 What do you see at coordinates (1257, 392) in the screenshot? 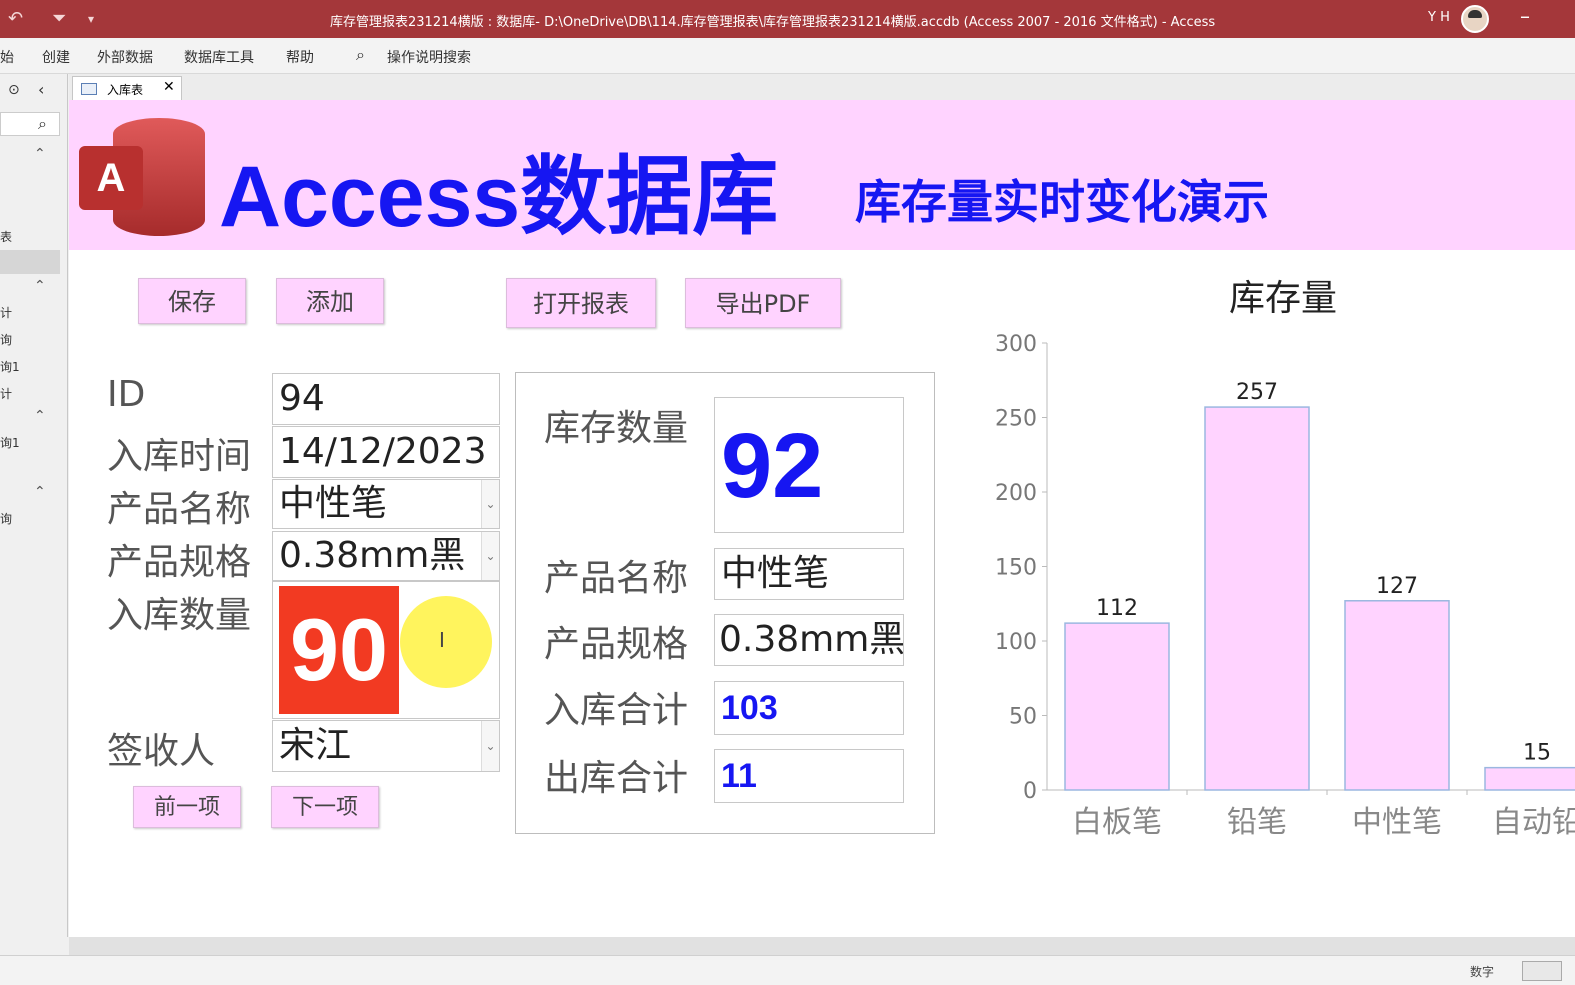
I see `bar-data-label: 257` at bounding box center [1257, 392].